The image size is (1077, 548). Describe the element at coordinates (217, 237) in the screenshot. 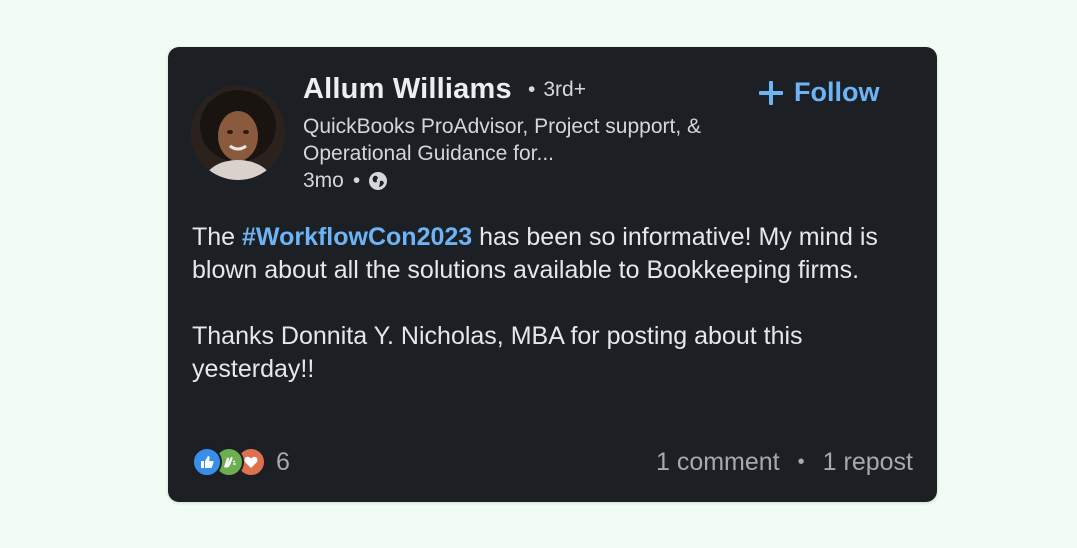

I see `text-before: The` at that location.